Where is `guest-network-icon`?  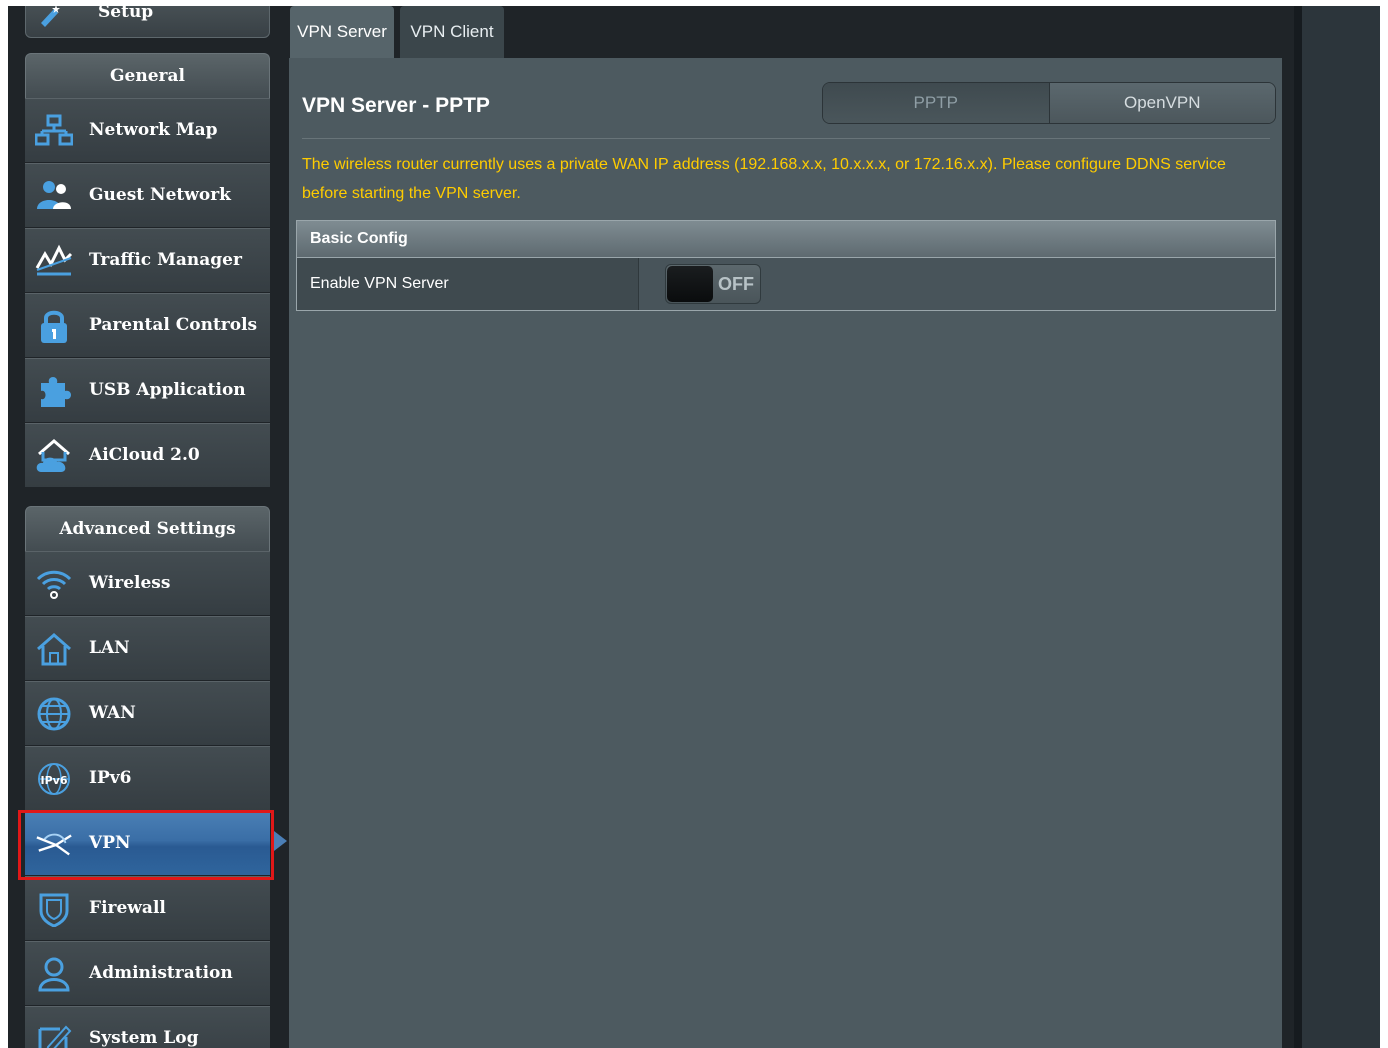 guest-network-icon is located at coordinates (54, 196).